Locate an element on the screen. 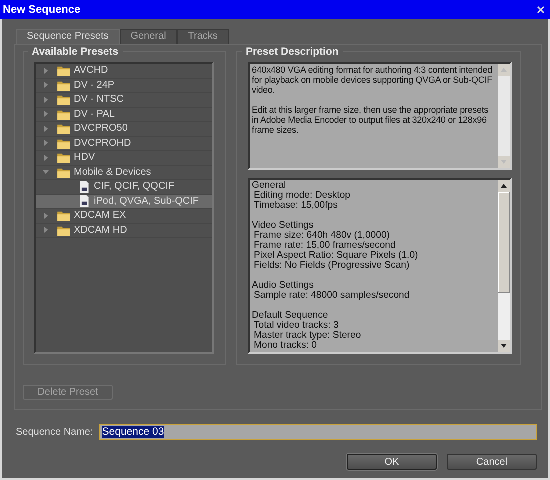  section-heading: Audio Settings is located at coordinates (283, 286).